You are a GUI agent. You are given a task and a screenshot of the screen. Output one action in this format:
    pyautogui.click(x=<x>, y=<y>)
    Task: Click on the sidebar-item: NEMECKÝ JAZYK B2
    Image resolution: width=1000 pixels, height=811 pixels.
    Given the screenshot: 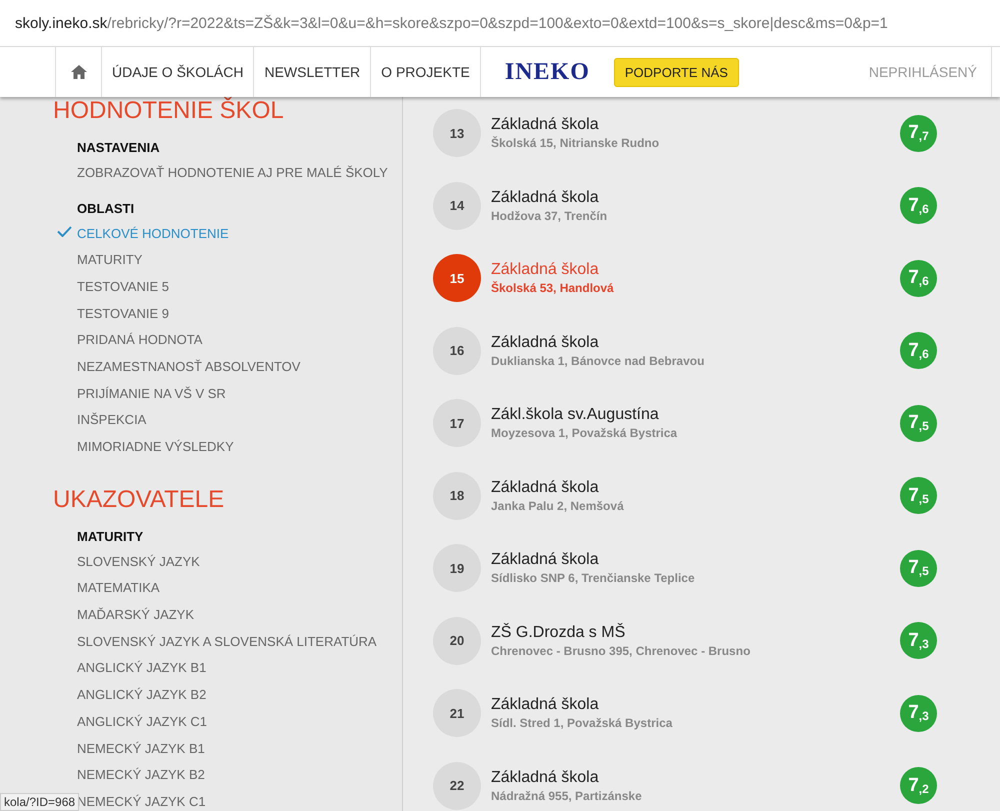 What is the action you would take?
    pyautogui.click(x=141, y=774)
    